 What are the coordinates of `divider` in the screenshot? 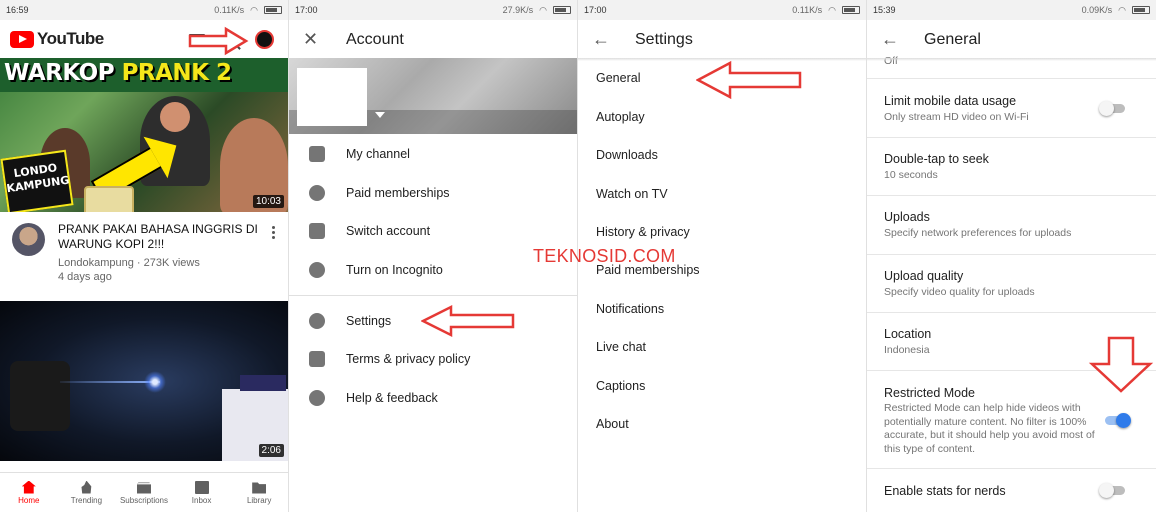 It's located at (433, 295).